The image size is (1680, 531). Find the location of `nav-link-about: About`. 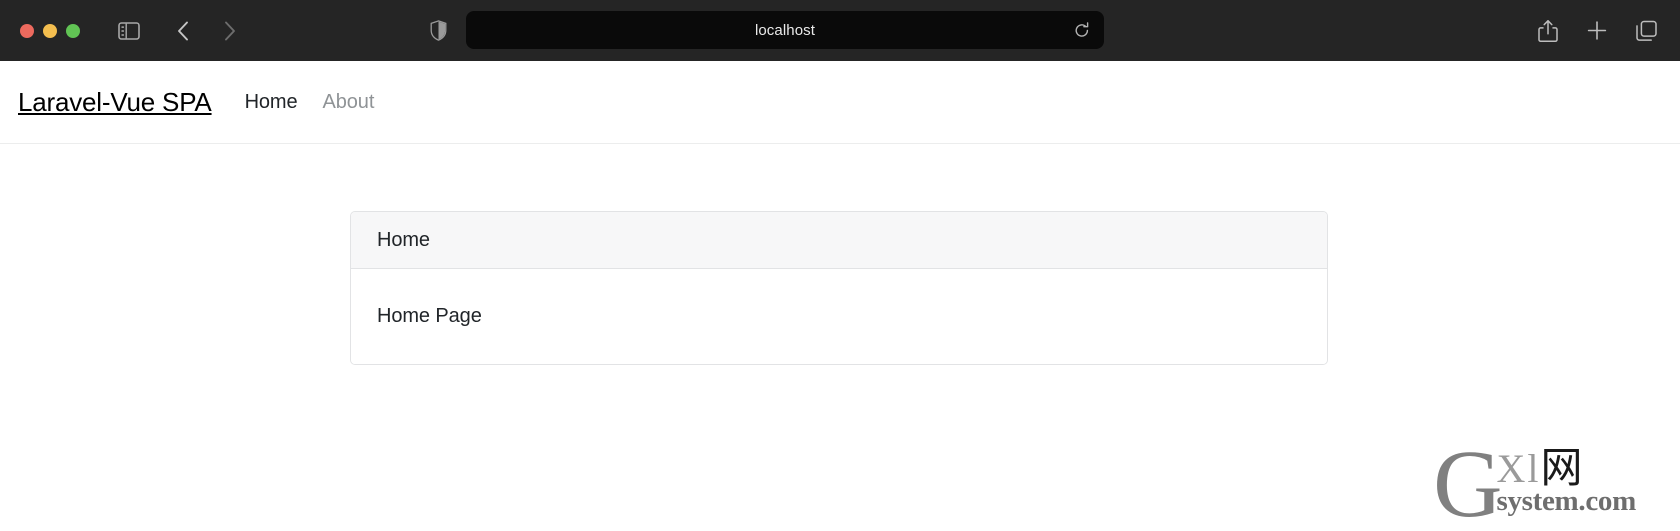

nav-link-about: About is located at coordinates (349, 102).